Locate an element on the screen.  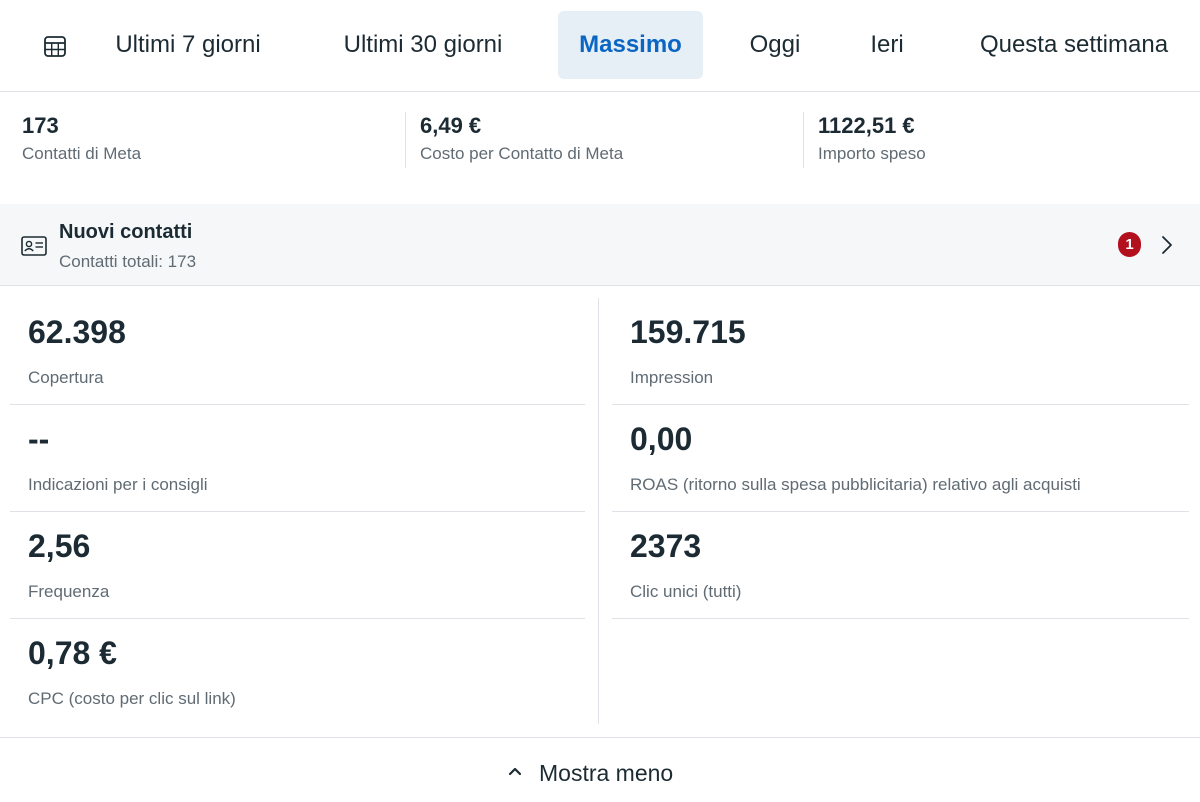
metric-label: CPC (costo per clic sul link) is located at coordinates (132, 698).